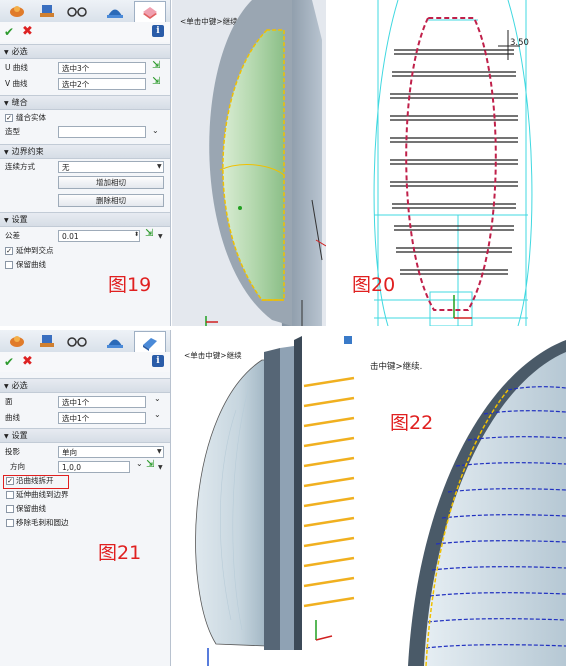 This screenshot has height=666, width=566. I want to click on extend-curve-label: 延伸曲线到边界, so click(42, 494).